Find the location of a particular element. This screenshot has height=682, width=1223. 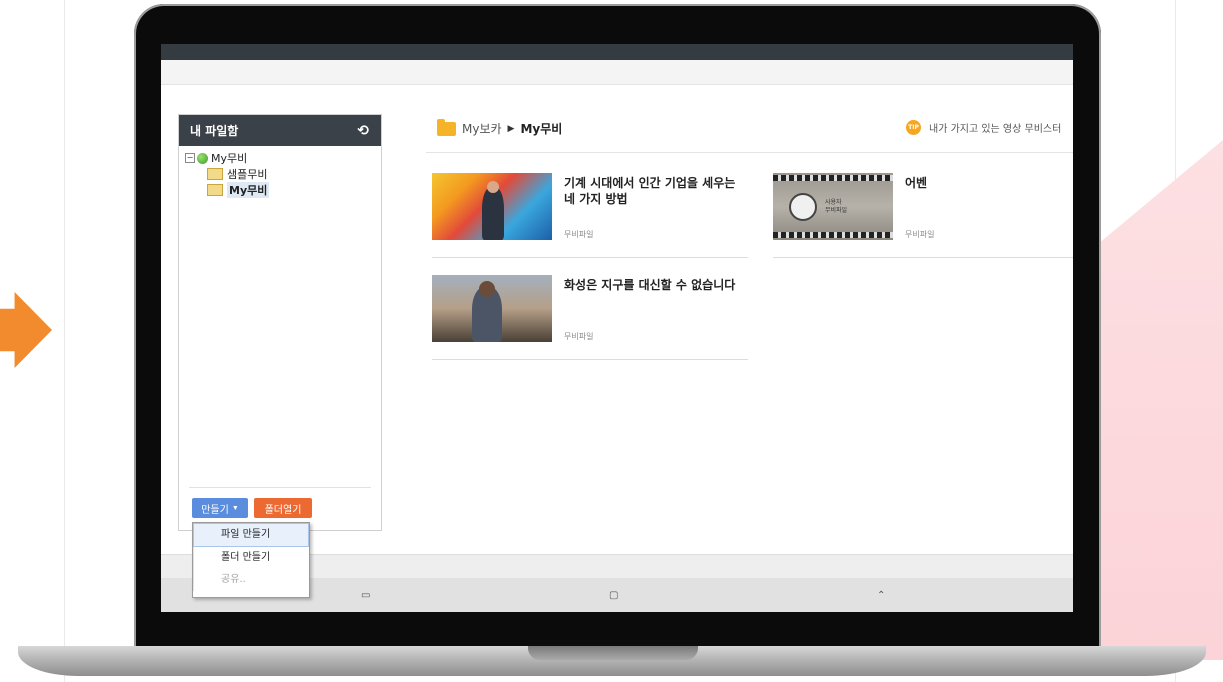

background-divider is located at coordinates (64, 341).